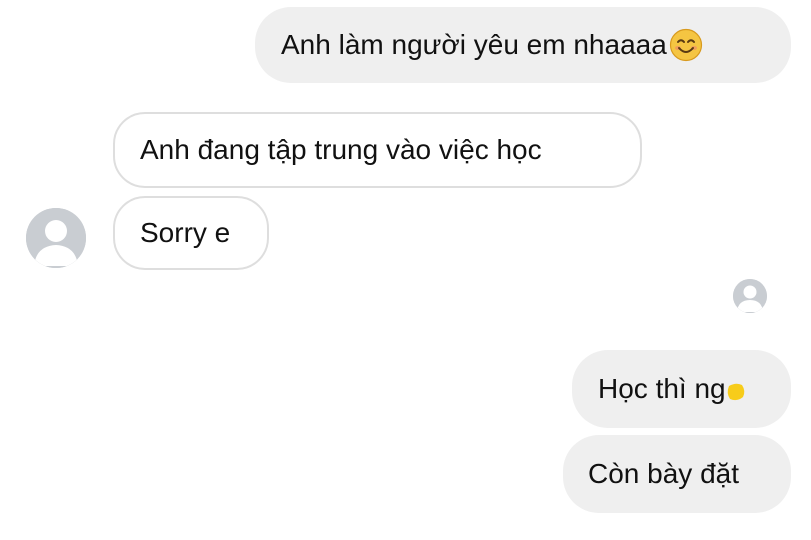 The height and width of the screenshot is (540, 811). What do you see at coordinates (750, 296) in the screenshot?
I see `seen-receipt-avatar` at bounding box center [750, 296].